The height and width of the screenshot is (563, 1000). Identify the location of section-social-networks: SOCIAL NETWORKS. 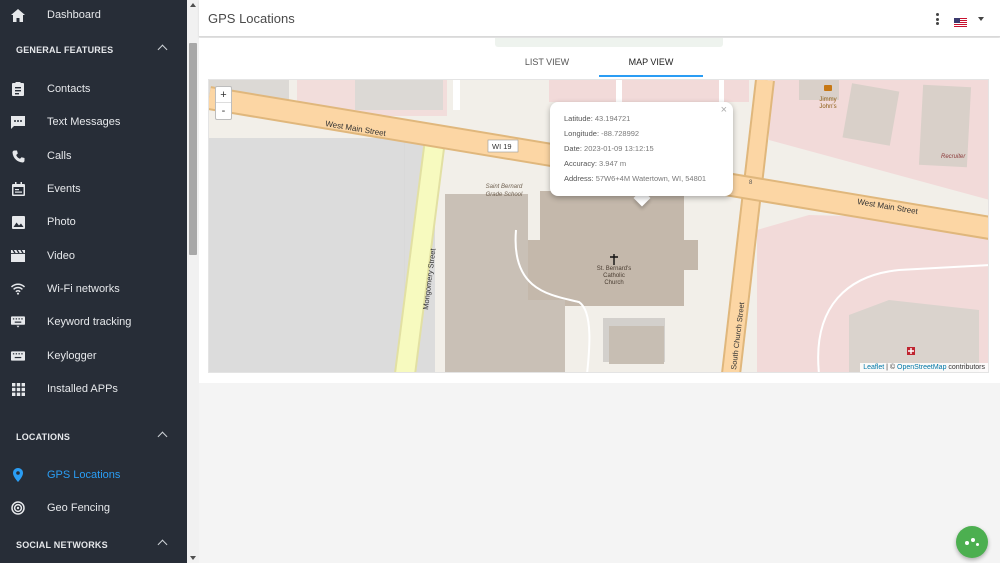
(93, 545).